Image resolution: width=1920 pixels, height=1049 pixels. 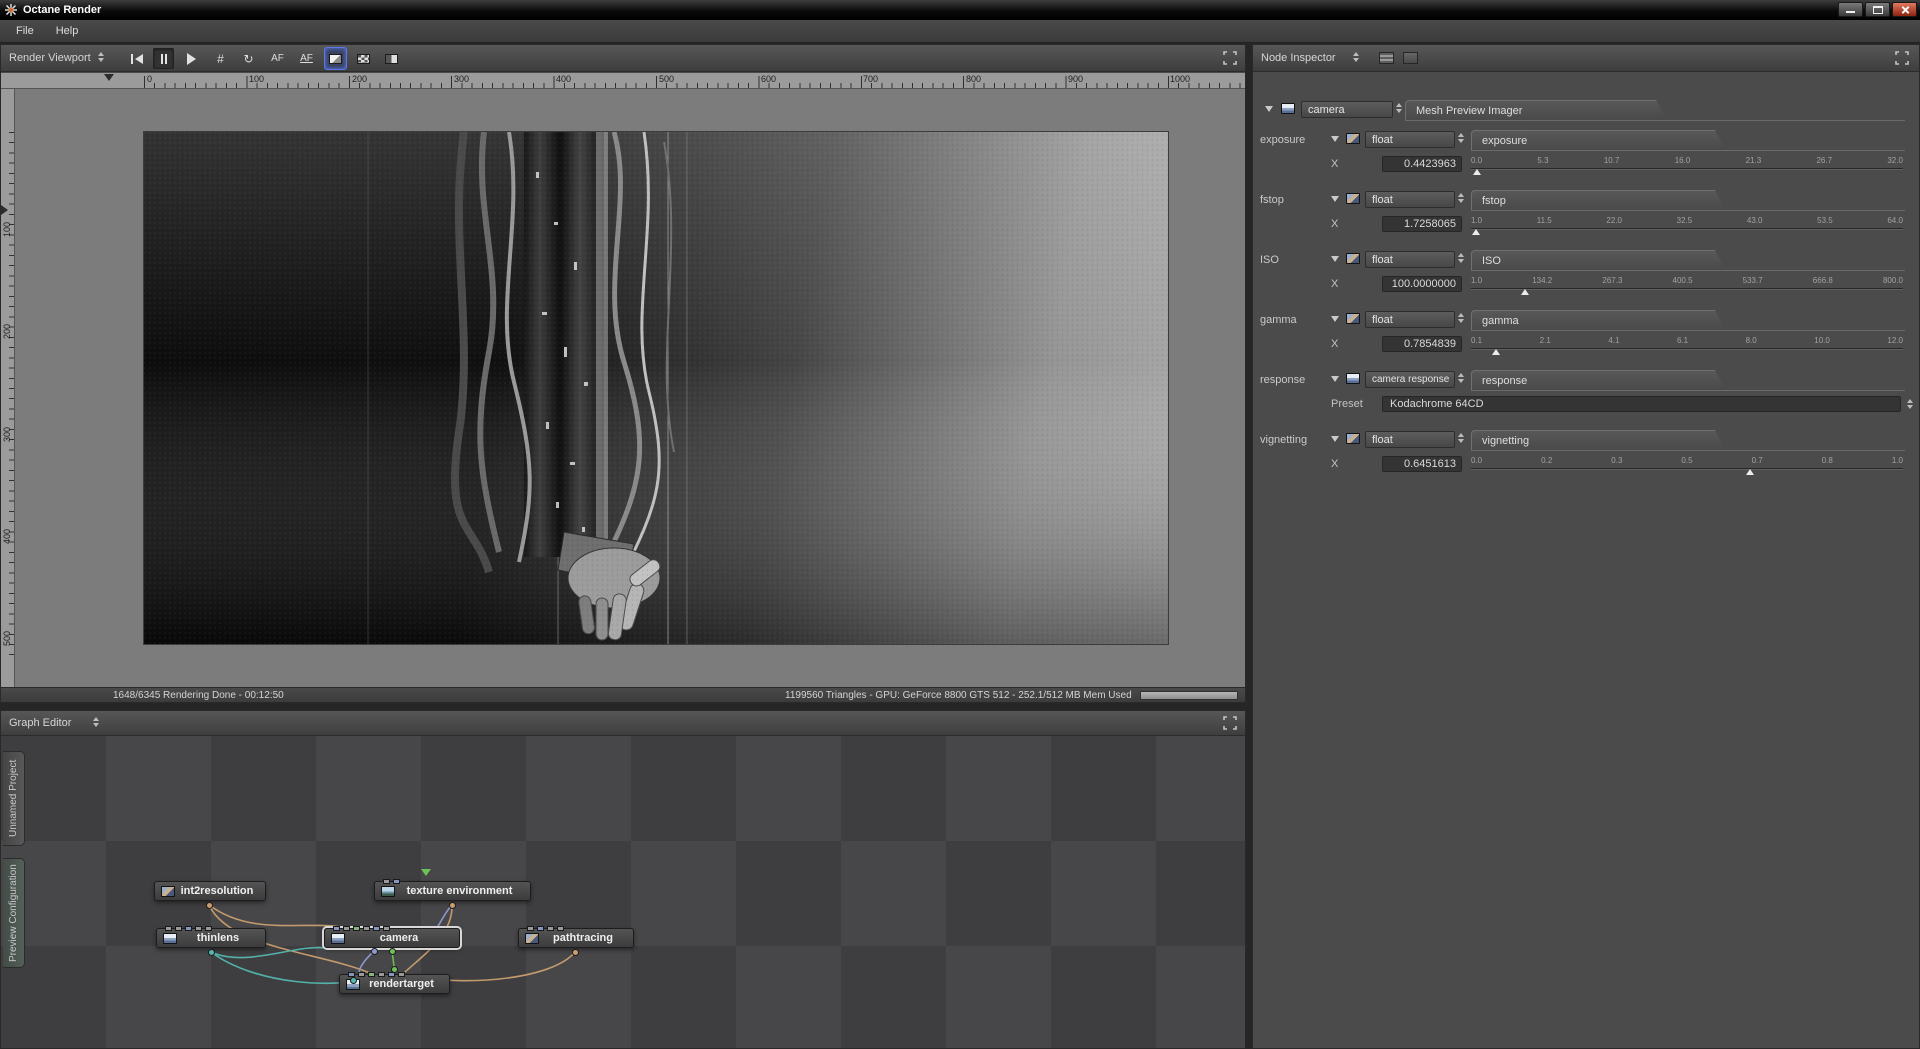 I want to click on node-selector: camera, so click(x=1347, y=109).